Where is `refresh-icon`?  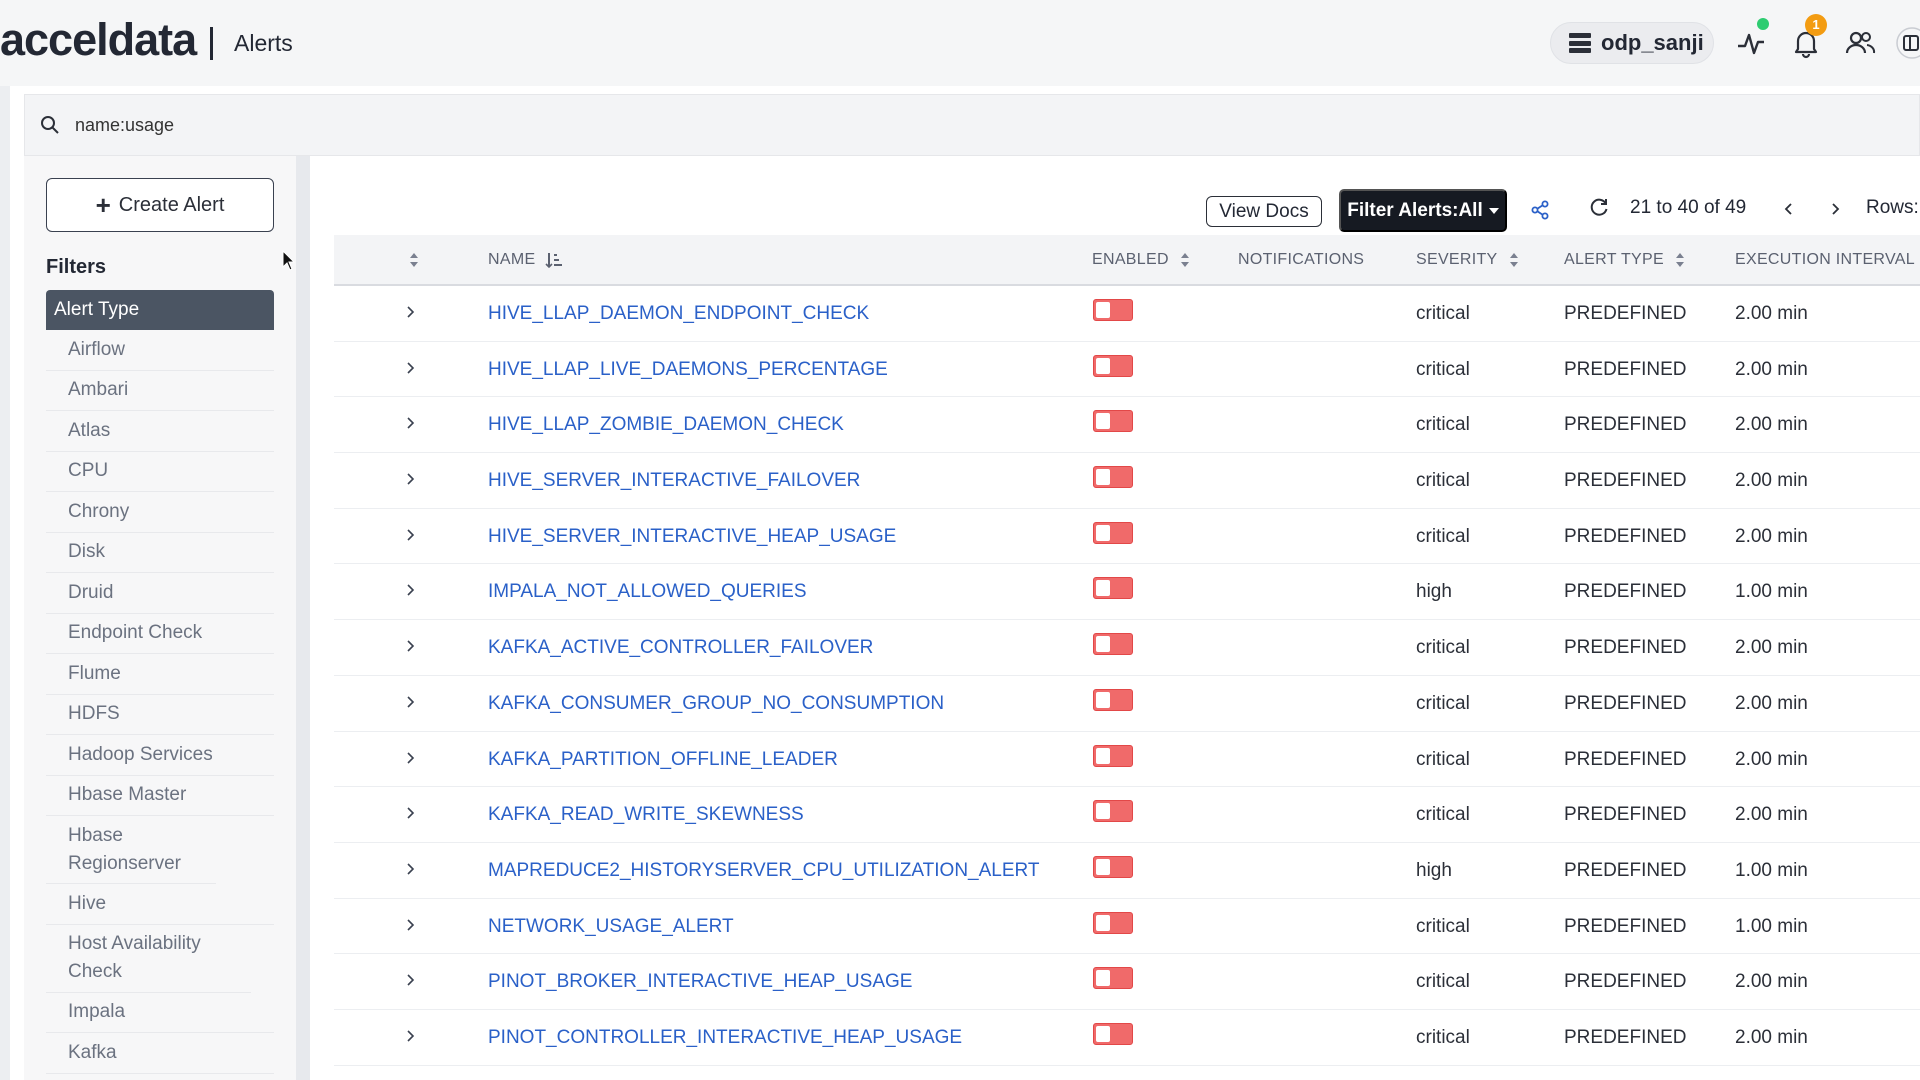 refresh-icon is located at coordinates (1599, 207).